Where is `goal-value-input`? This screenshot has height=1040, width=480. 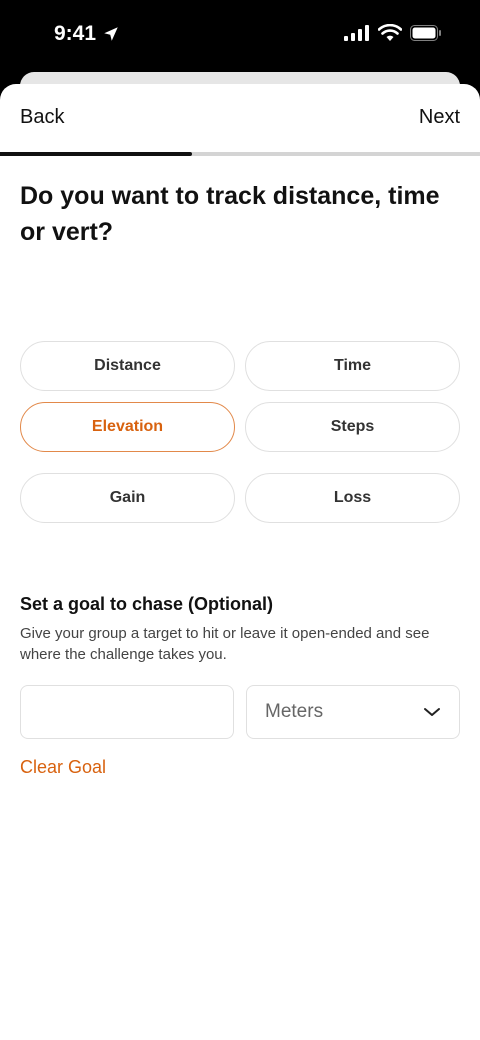
goal-value-input is located at coordinates (127, 712).